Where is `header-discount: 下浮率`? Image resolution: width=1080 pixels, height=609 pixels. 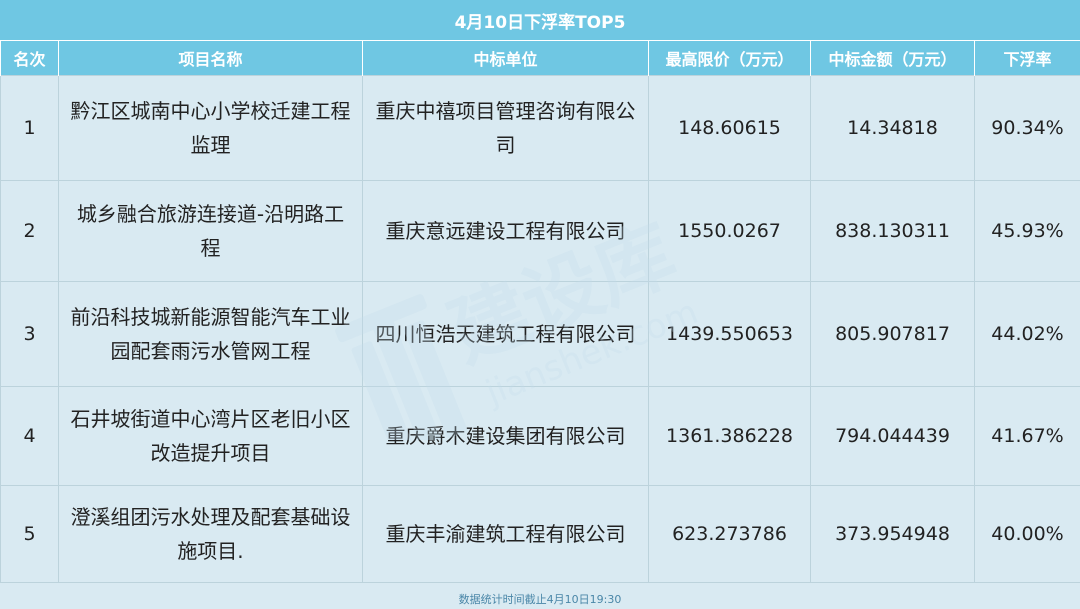 header-discount: 下浮率 is located at coordinates (1027, 58).